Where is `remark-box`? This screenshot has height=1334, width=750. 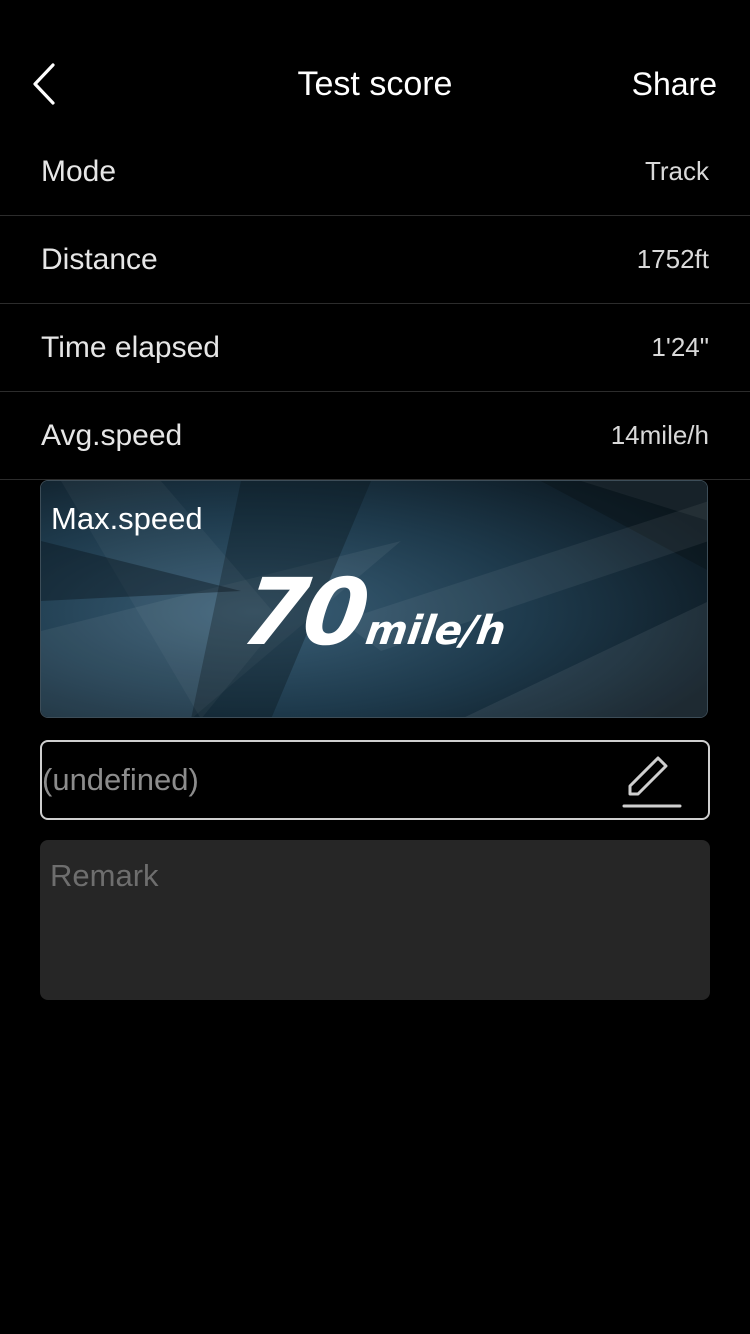 remark-box is located at coordinates (375, 920).